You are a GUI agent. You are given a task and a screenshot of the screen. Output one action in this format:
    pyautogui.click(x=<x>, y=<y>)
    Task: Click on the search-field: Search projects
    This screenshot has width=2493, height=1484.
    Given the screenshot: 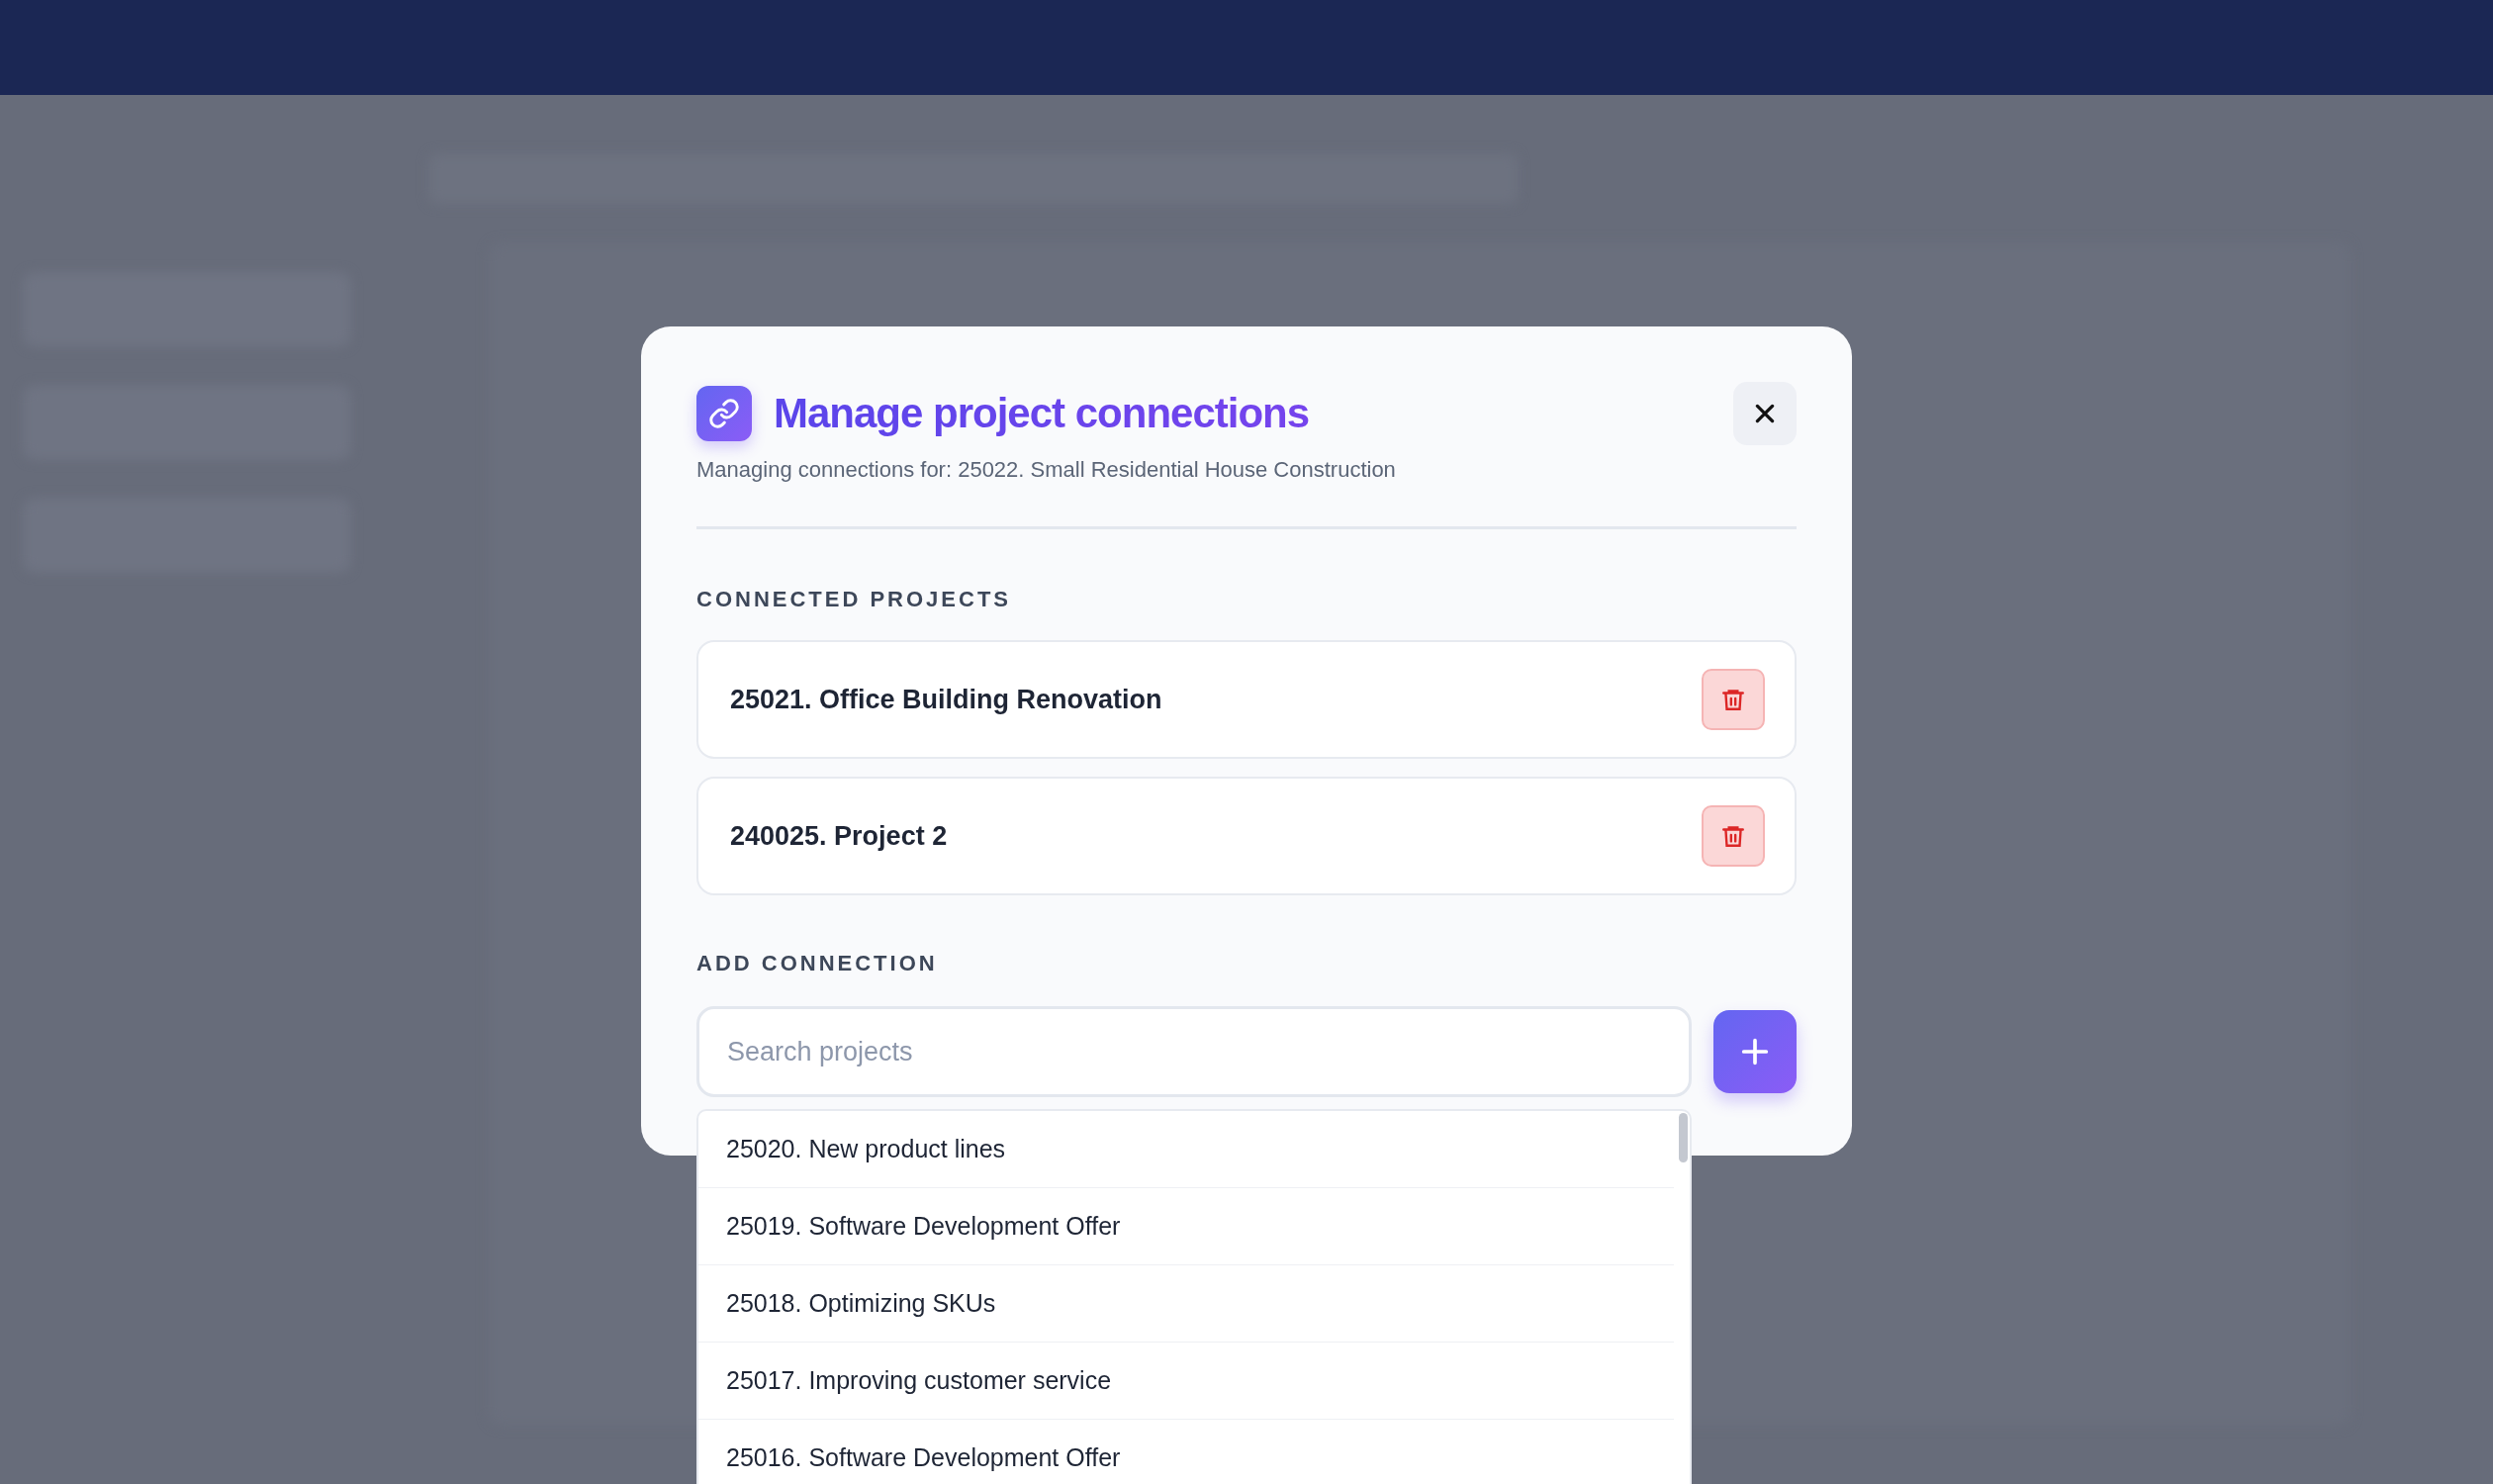 What is the action you would take?
    pyautogui.click(x=1194, y=1051)
    